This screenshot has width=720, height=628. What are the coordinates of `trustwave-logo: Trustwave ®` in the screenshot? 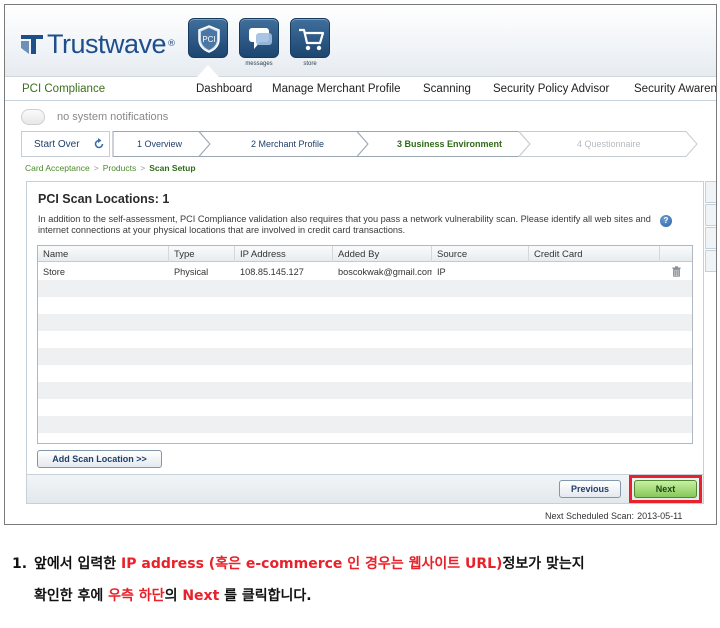 It's located at (97, 44).